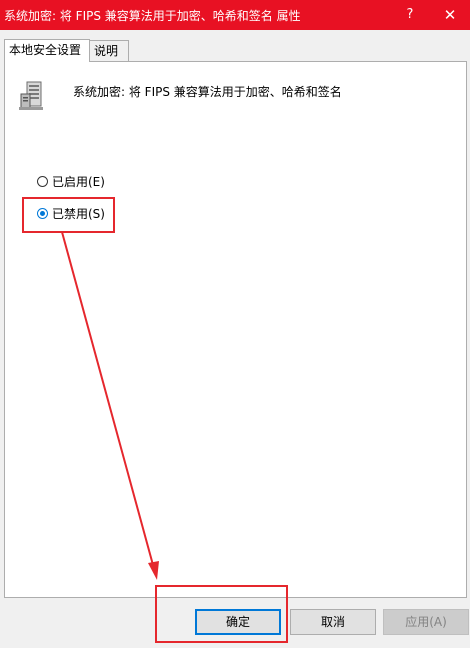 Image resolution: width=470 pixels, height=648 pixels. What do you see at coordinates (42, 213) in the screenshot?
I see `radio-circle-checked` at bounding box center [42, 213].